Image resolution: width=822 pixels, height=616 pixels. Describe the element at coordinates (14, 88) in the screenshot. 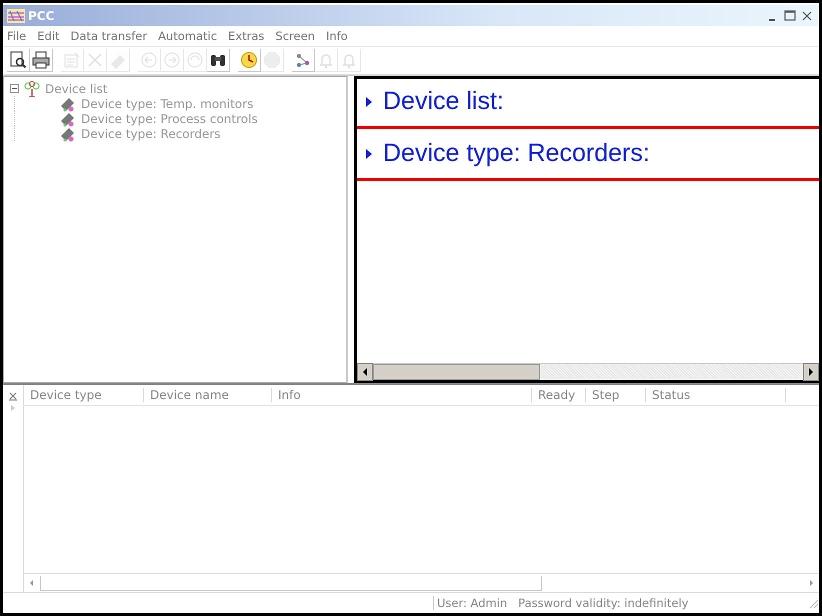

I see `collapse-toggle` at that location.